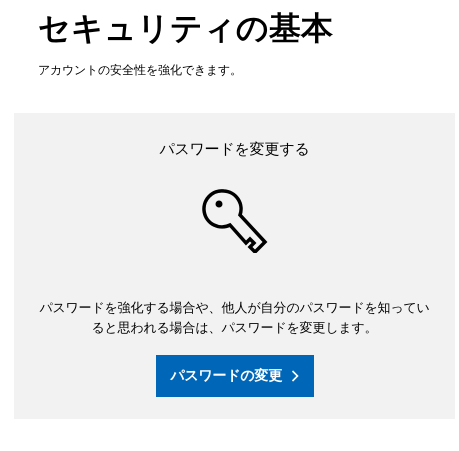  I want to click on change-password-button: パスワードの変更, so click(235, 376).